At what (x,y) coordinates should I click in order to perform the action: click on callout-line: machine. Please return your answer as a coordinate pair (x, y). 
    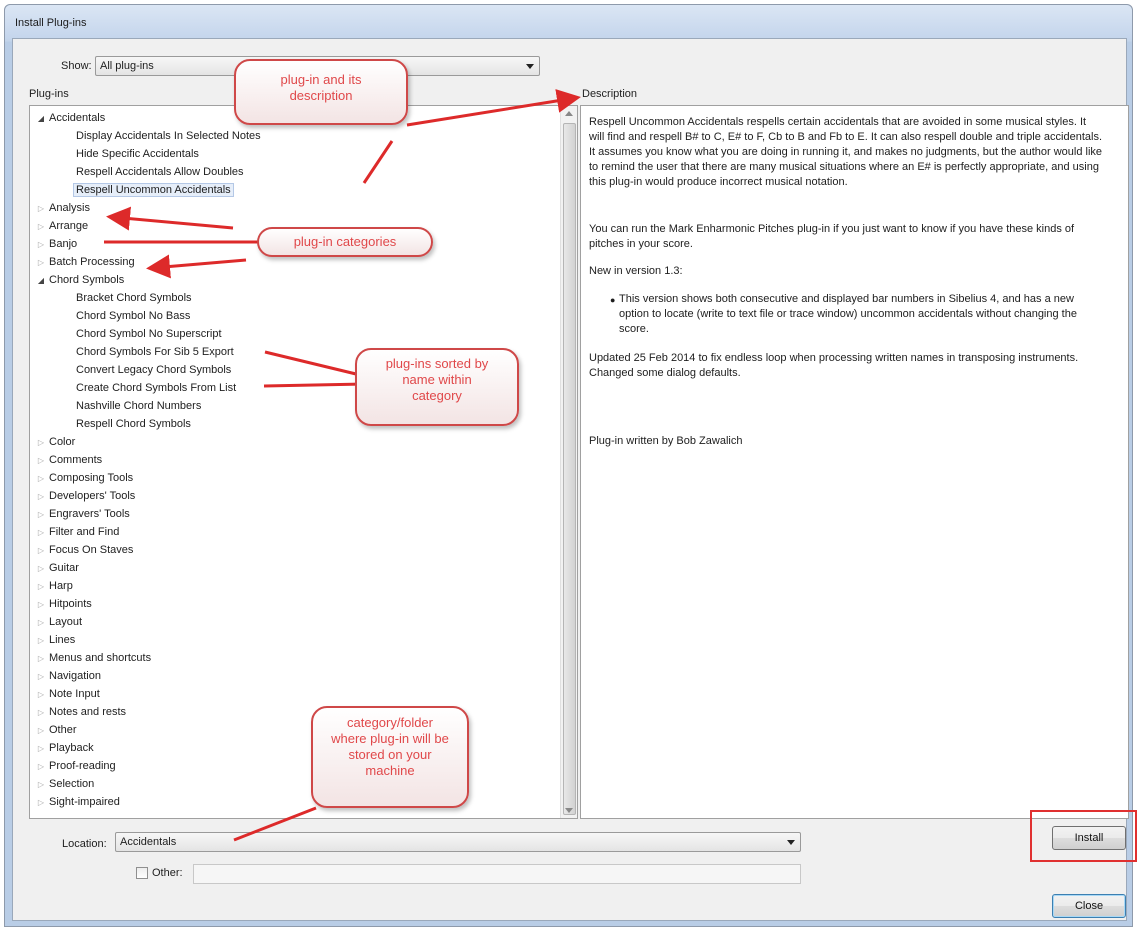
    Looking at the image, I should click on (390, 770).